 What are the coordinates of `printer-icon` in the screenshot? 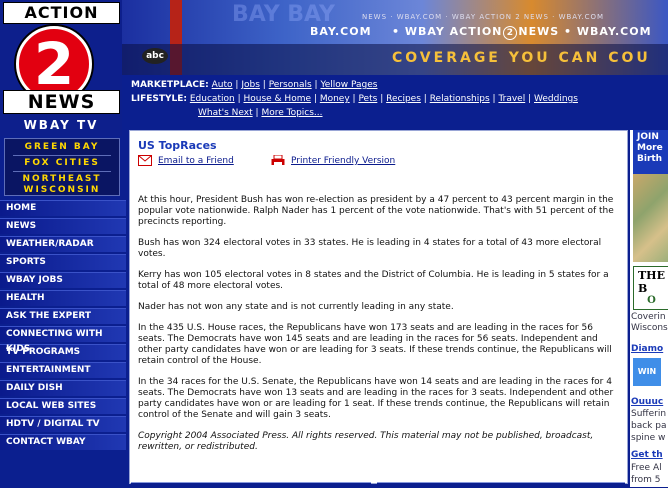 It's located at (278, 160).